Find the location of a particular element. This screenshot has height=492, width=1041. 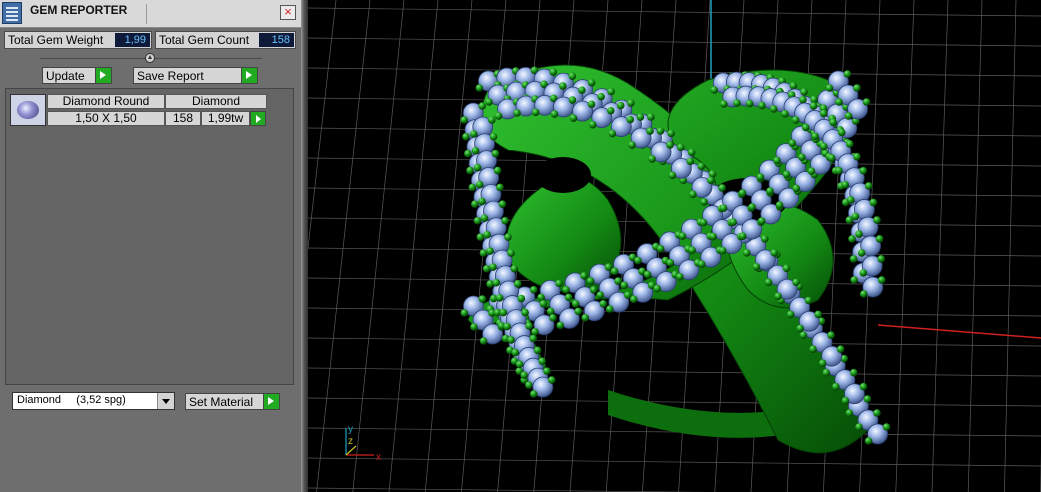

total-gem-count-label: Total Gem Count is located at coordinates (204, 40).